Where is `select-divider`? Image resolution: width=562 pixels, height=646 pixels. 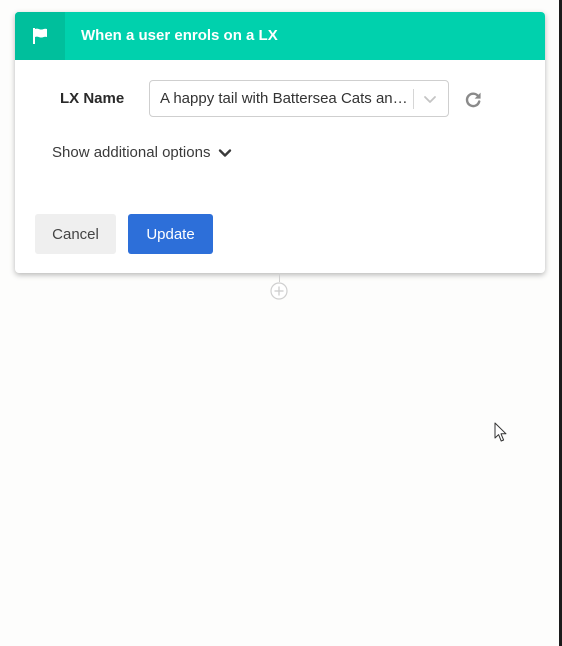
select-divider is located at coordinates (413, 99).